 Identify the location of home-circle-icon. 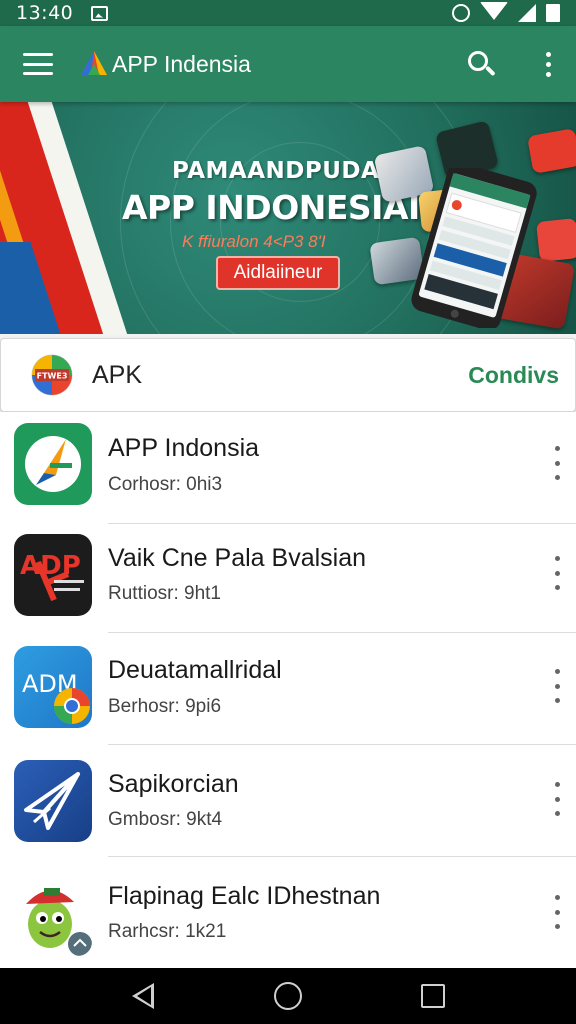
(287, 996).